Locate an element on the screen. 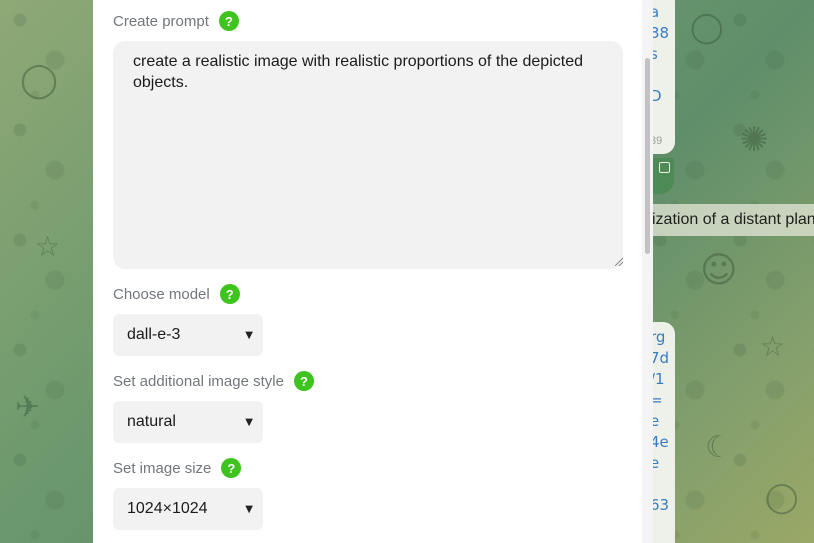 The height and width of the screenshot is (543, 814). moon-doodle-icon: ☾ is located at coordinates (718, 447).